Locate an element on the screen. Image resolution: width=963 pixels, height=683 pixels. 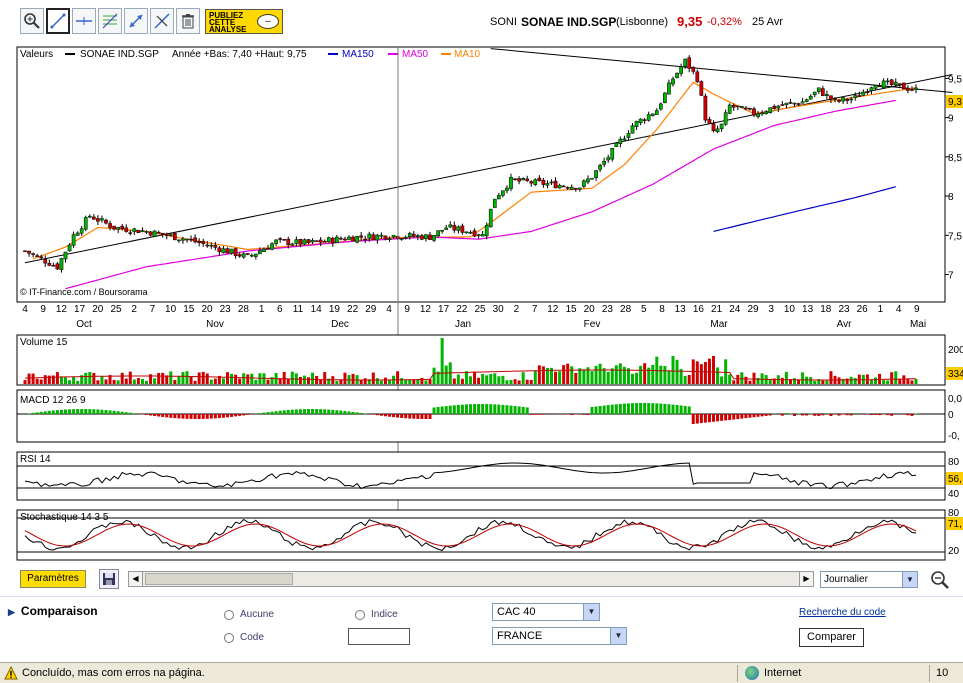
scroll-right-arrow-icon: ▶ is located at coordinates (806, 579).